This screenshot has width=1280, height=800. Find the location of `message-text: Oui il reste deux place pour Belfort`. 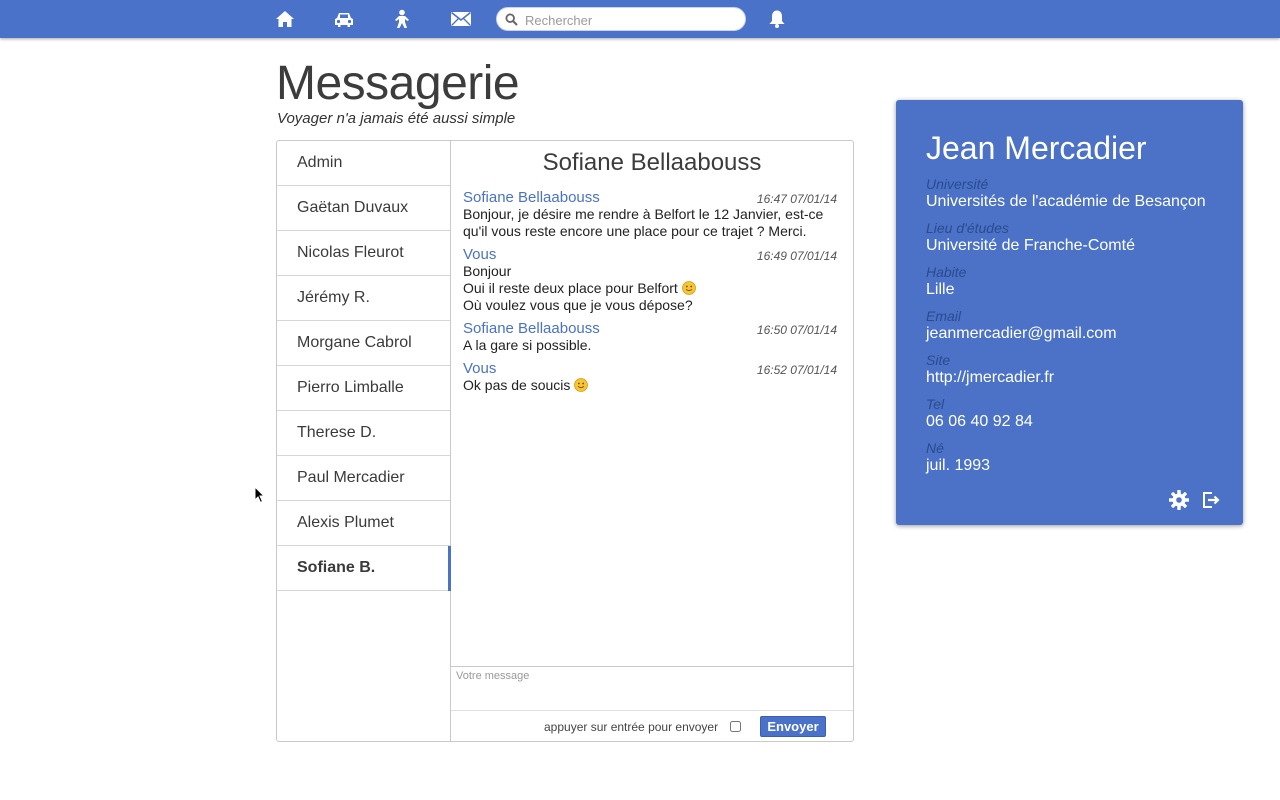

message-text: Oui il reste deux place pour Belfort is located at coordinates (570, 288).